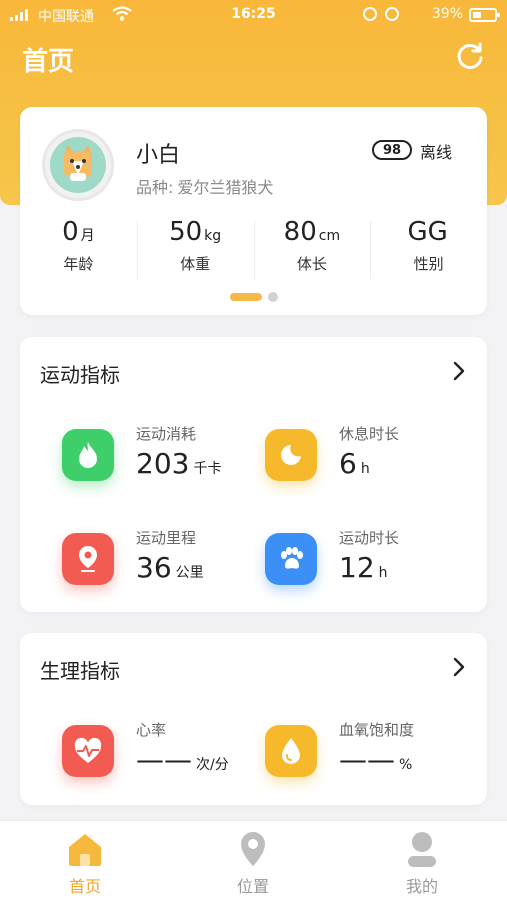 This screenshot has width=507, height=900. I want to click on metric-label: 运动里程, so click(166, 538).